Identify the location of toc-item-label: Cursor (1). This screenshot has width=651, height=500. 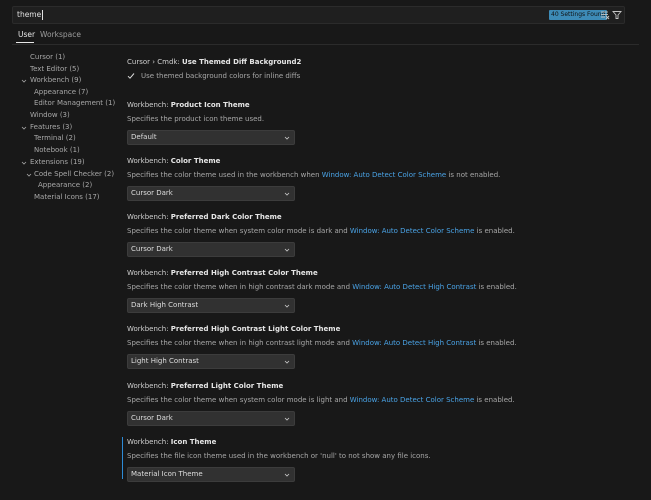
(48, 57).